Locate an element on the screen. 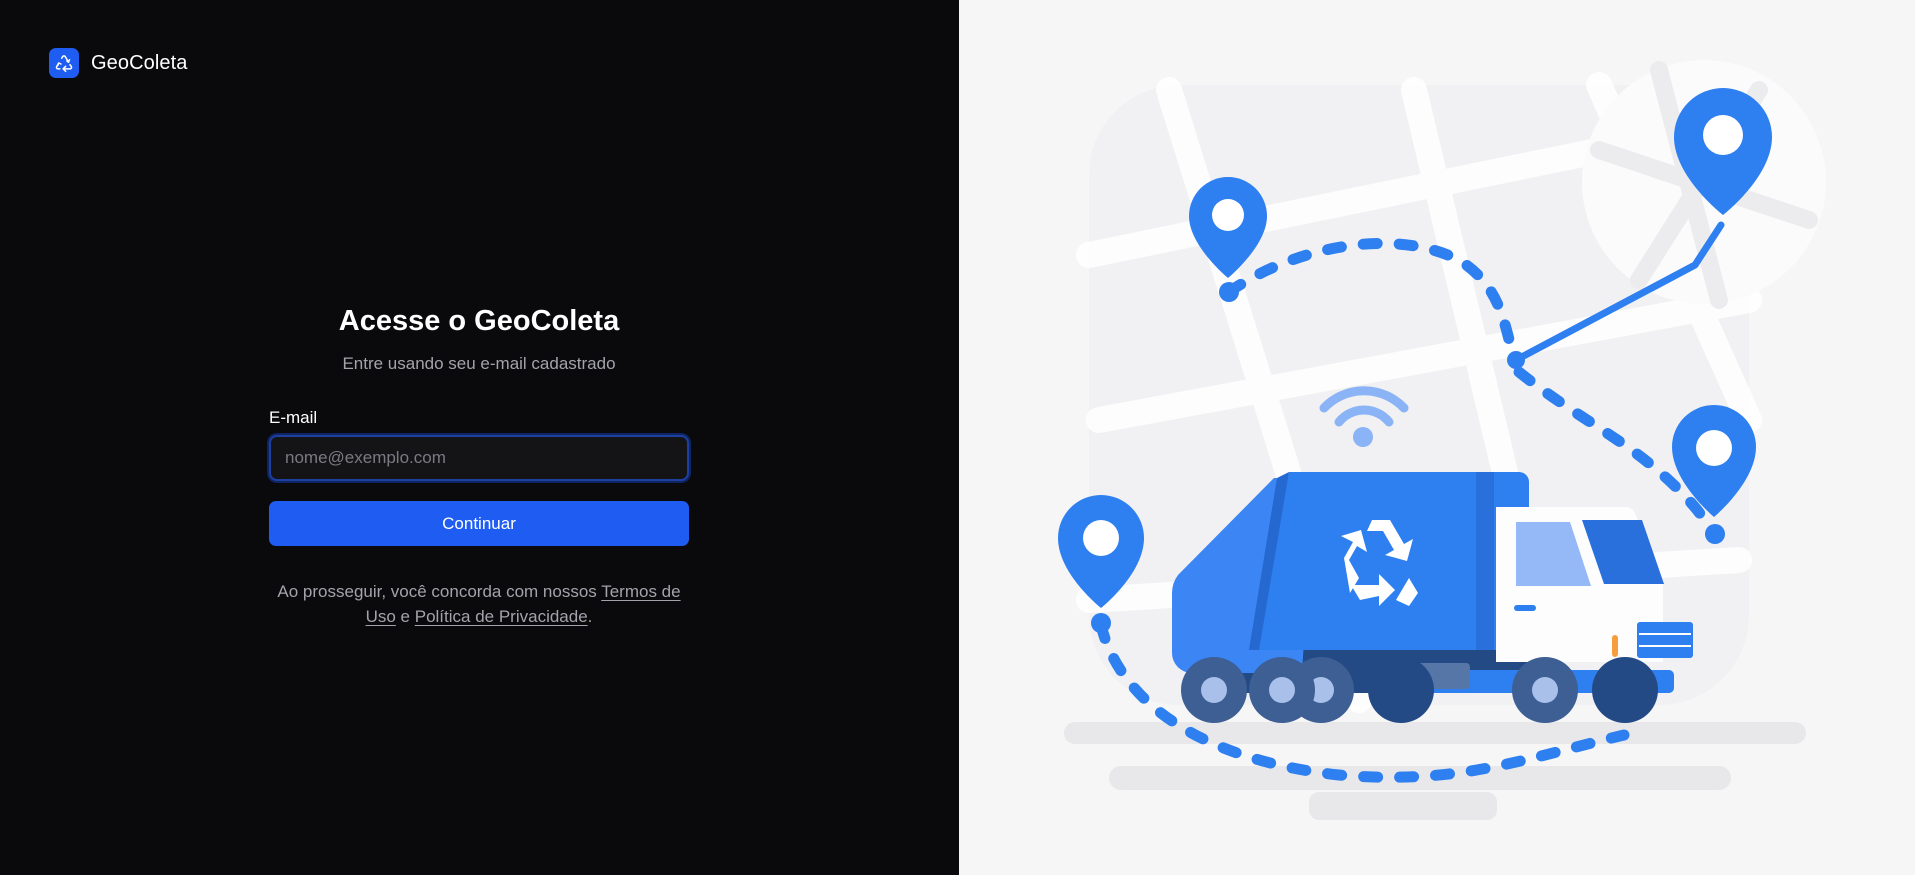 This screenshot has height=875, width=1915. page-title: Acesse o GeoColeta is located at coordinates (479, 321).